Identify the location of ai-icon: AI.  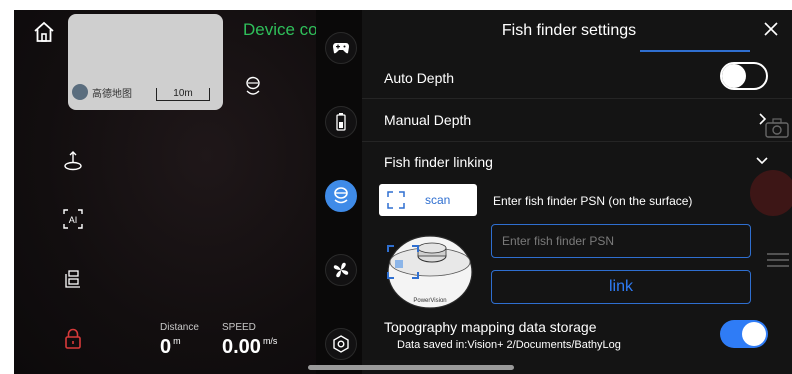
(73, 219).